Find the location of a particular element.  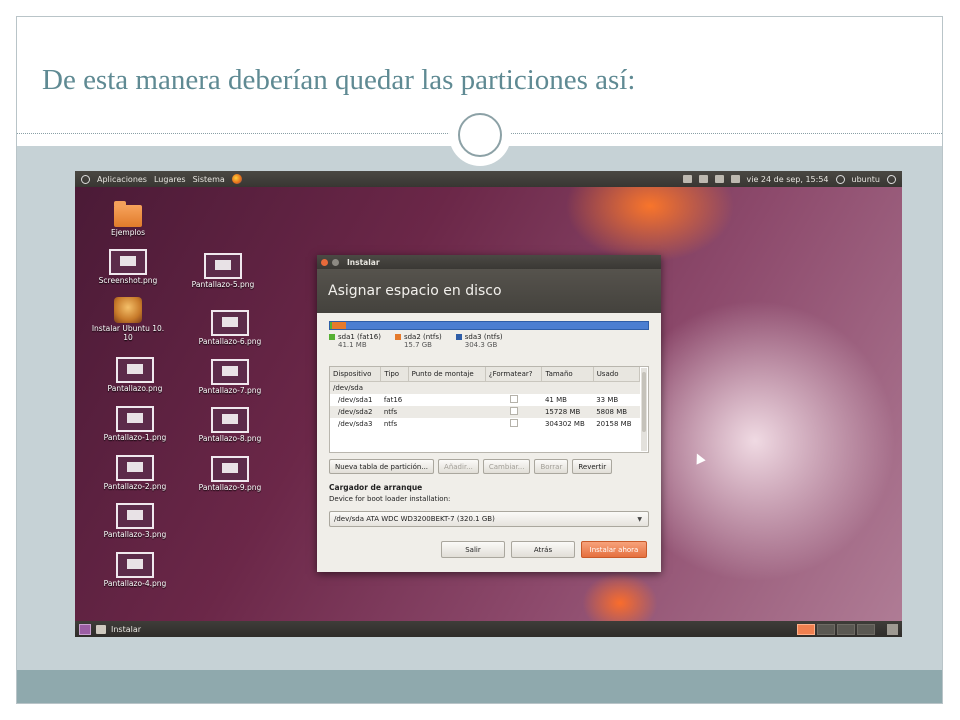

back-button: Atrás is located at coordinates (543, 549).